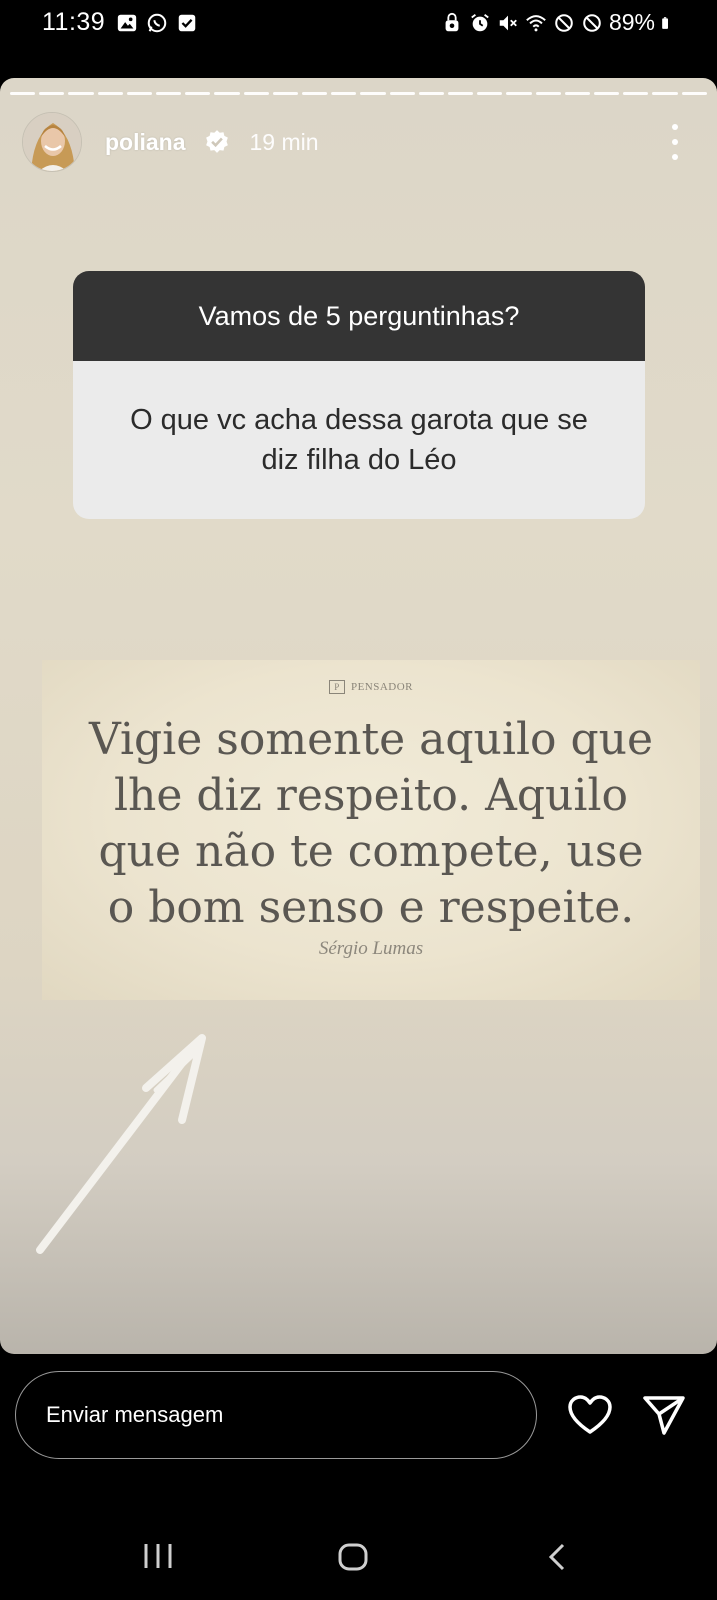  What do you see at coordinates (480, 22) in the screenshot?
I see `alarm-icon` at bounding box center [480, 22].